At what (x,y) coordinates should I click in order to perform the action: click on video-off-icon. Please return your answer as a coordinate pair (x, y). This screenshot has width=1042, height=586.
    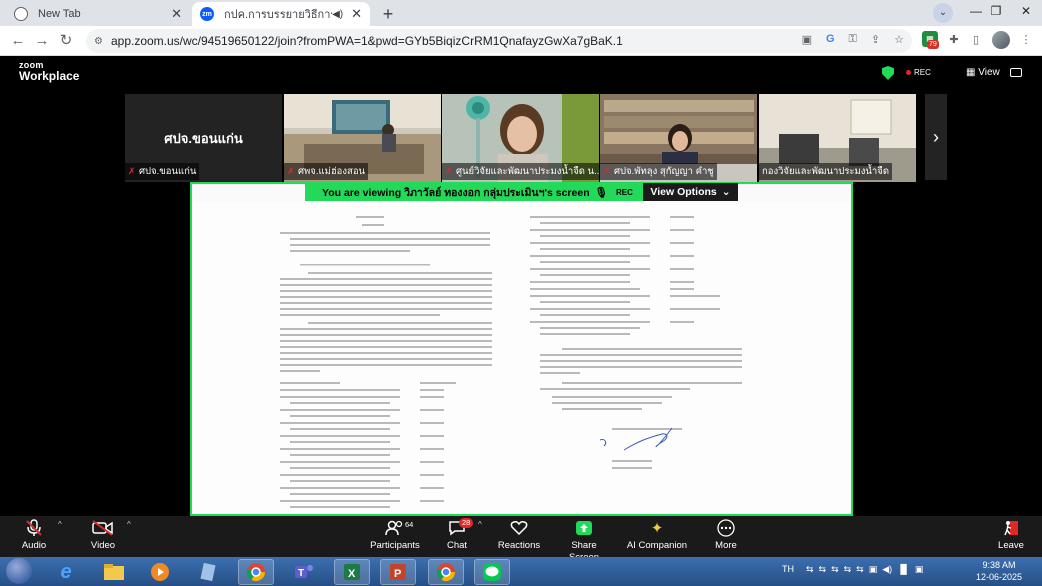
    Looking at the image, I should click on (103, 528).